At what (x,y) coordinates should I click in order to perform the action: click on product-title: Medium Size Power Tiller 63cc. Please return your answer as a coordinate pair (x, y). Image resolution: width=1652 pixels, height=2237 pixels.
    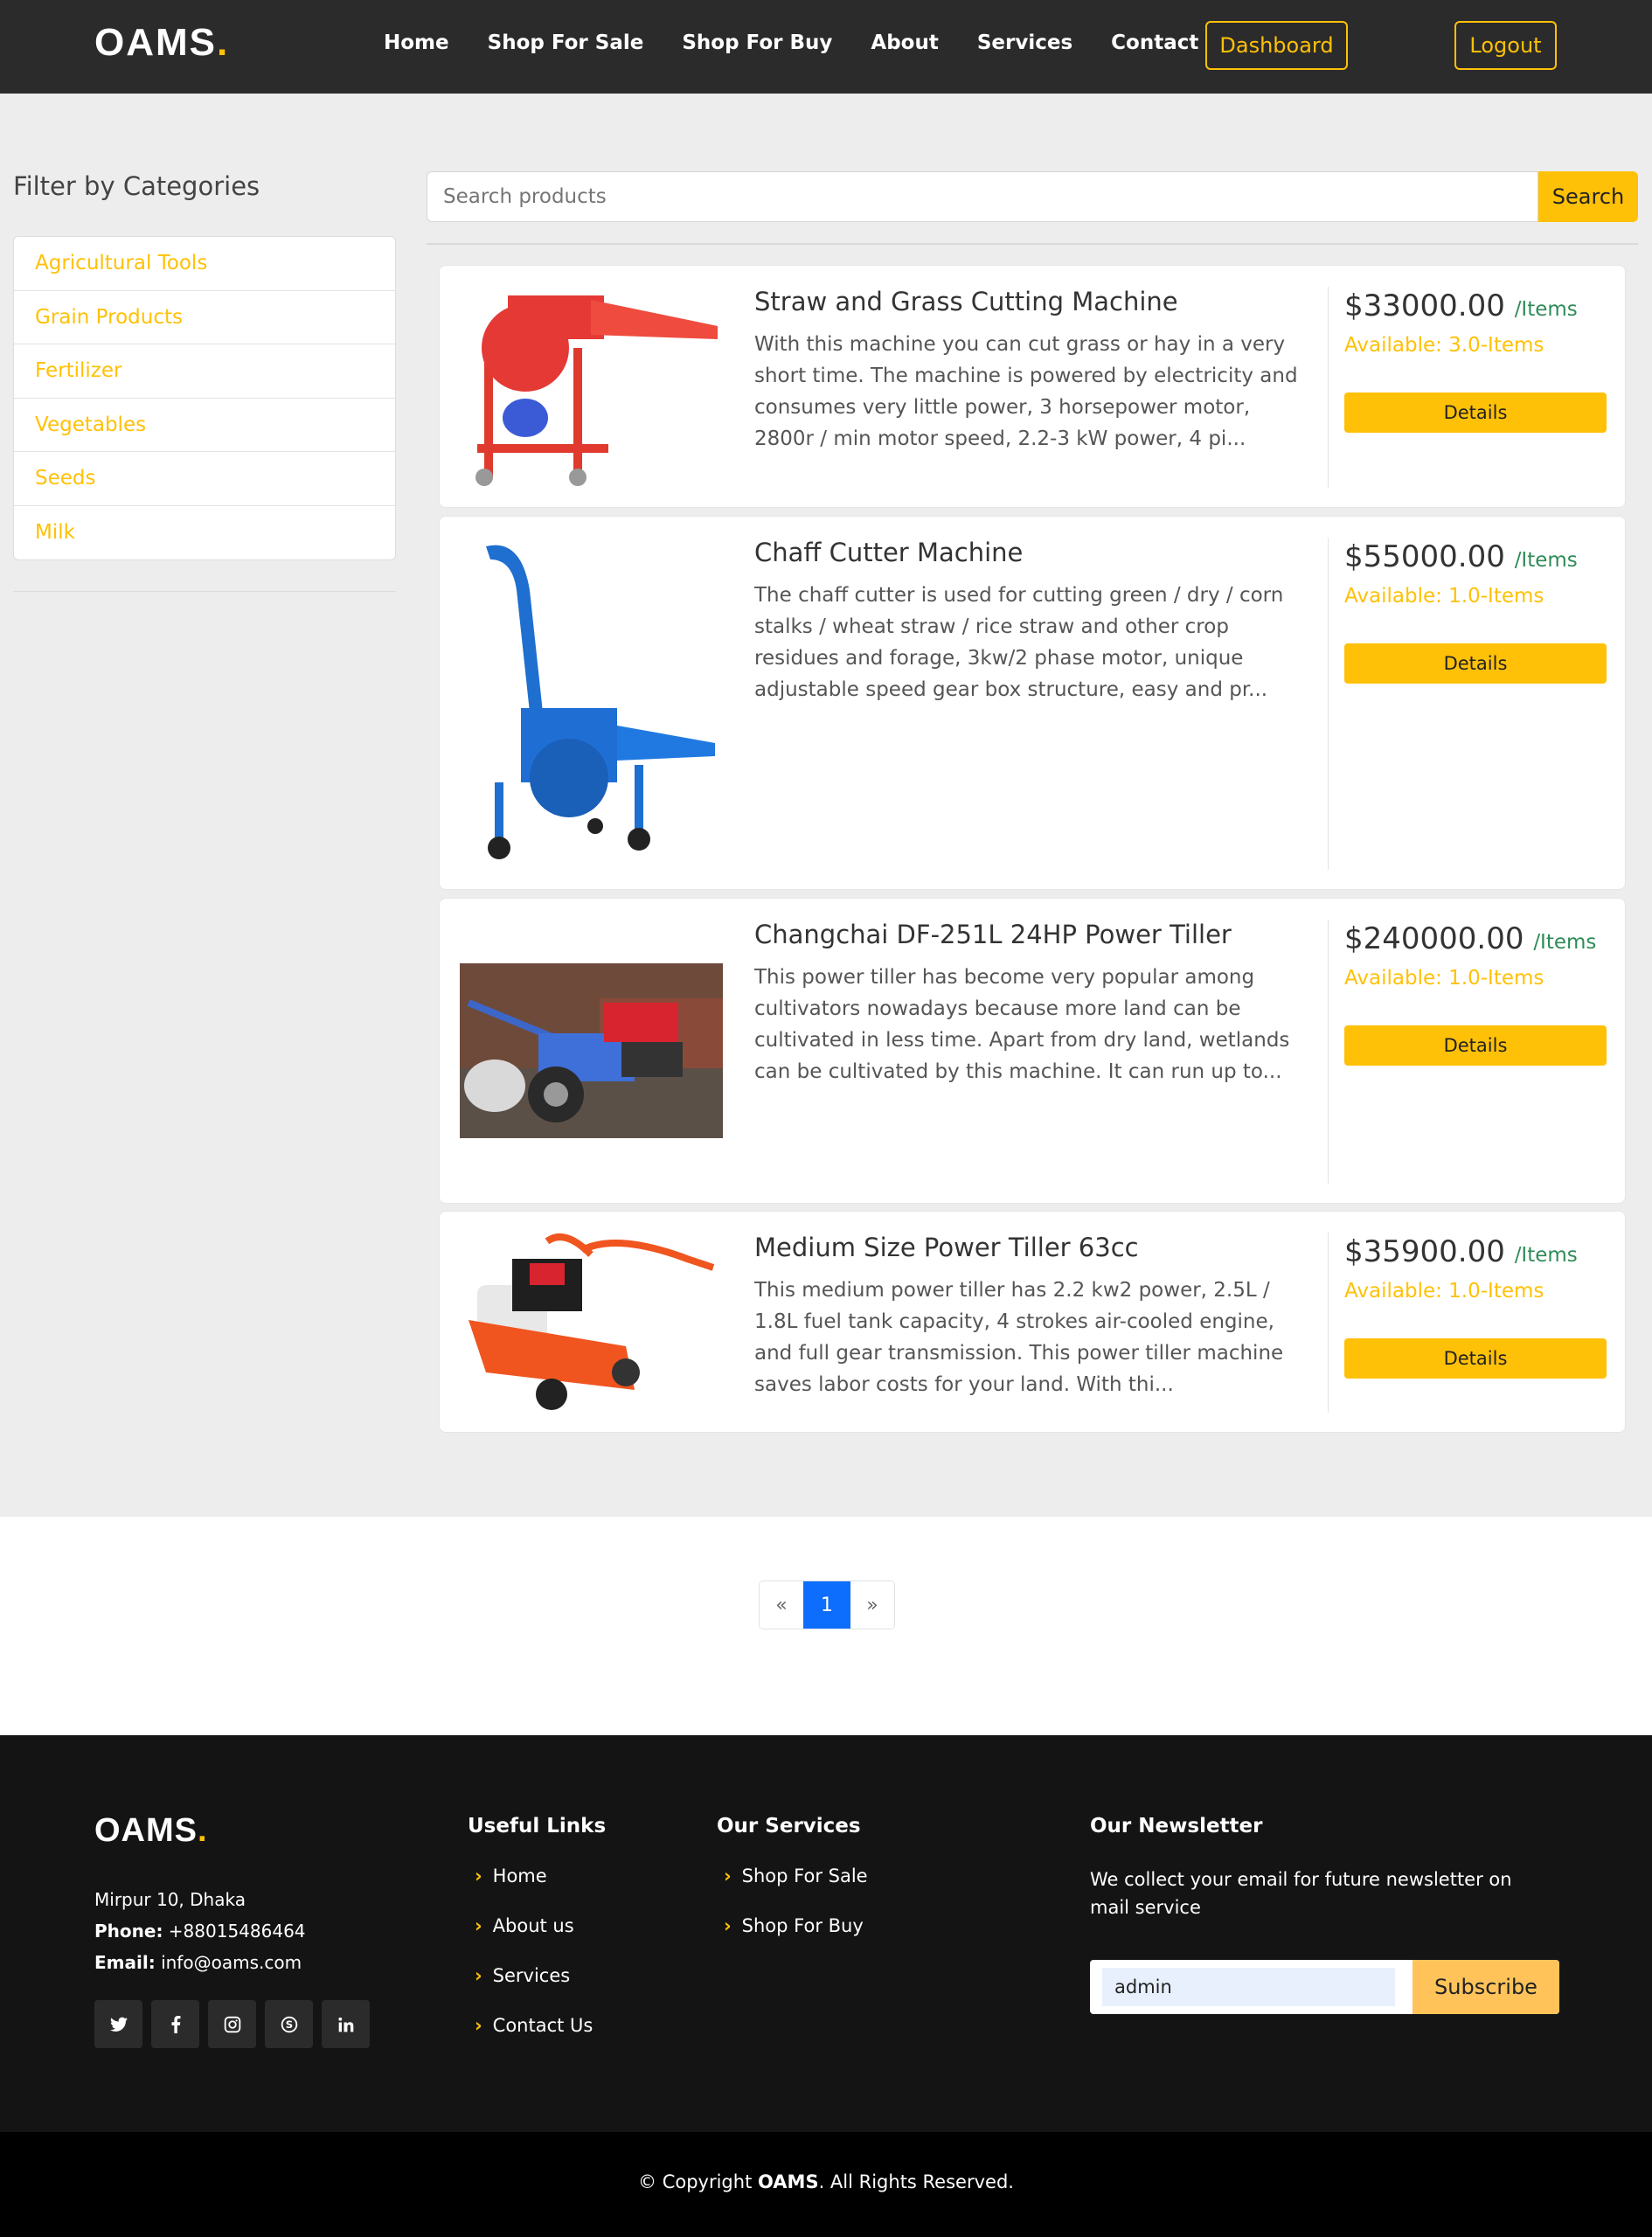
    Looking at the image, I should click on (947, 1247).